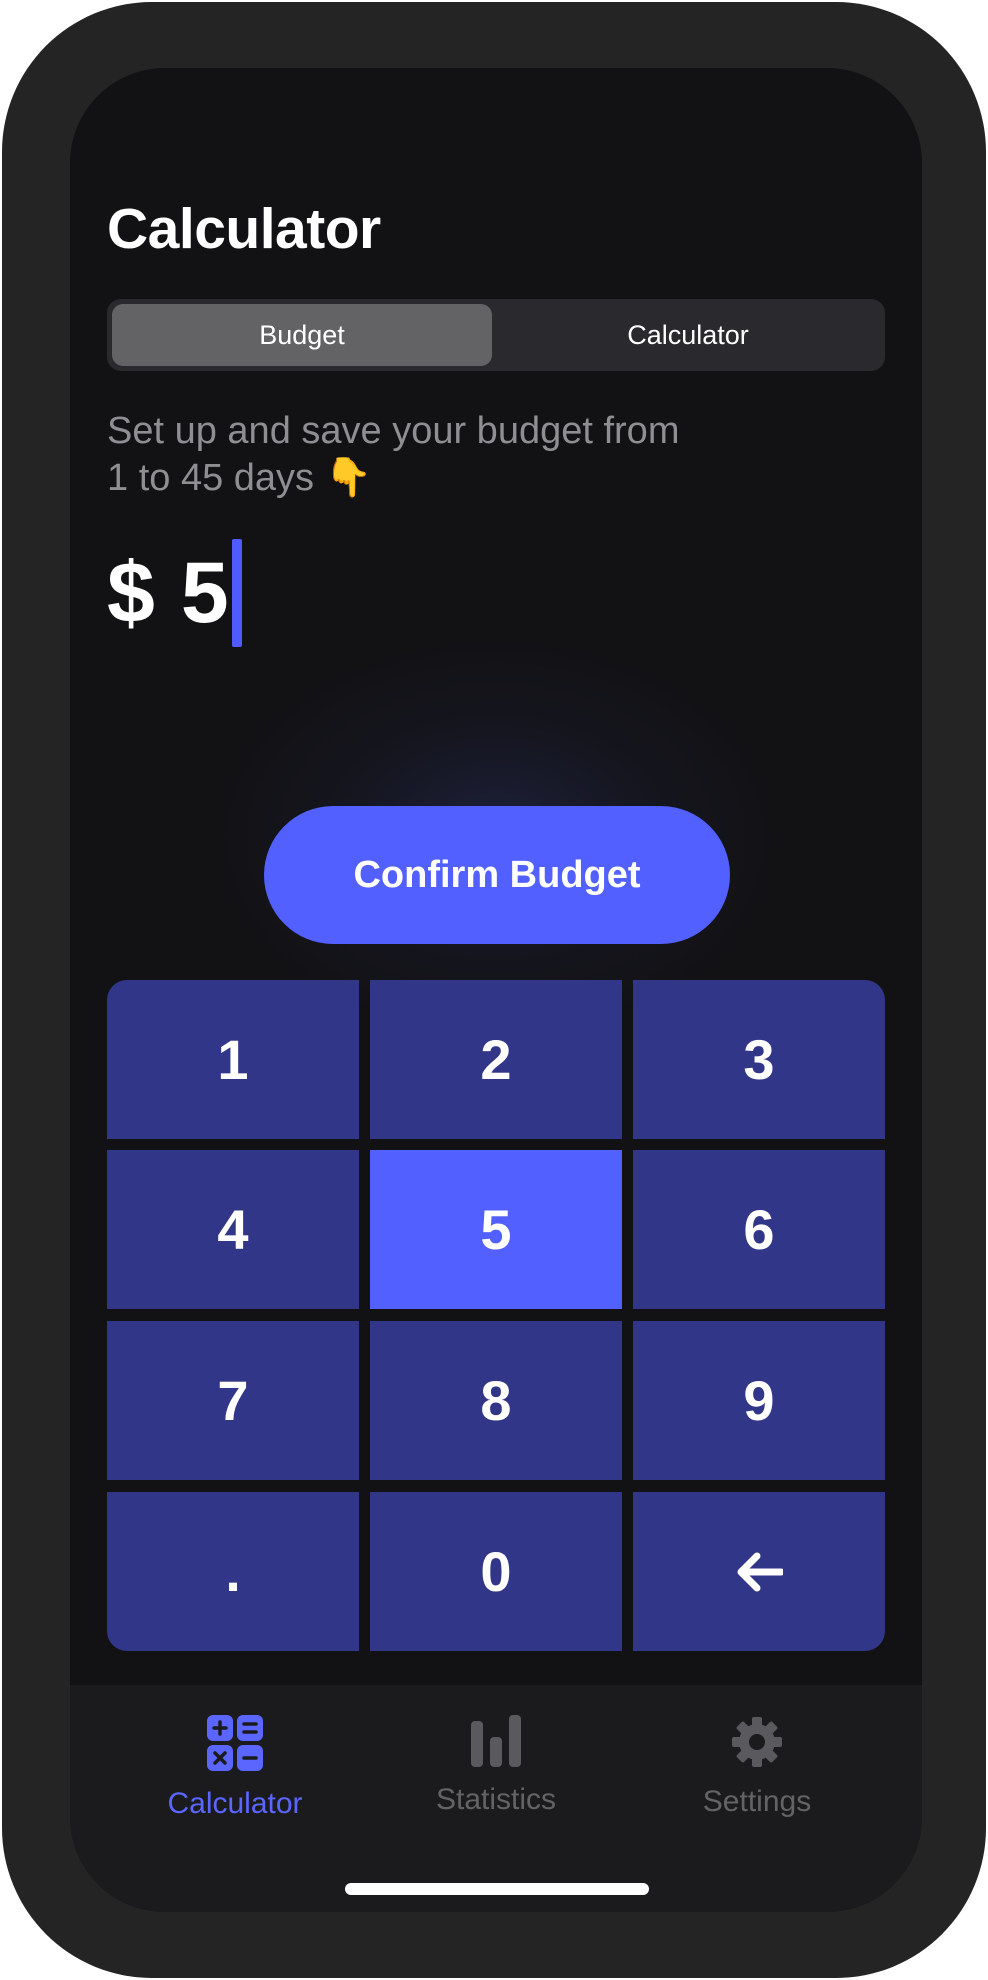  I want to click on tab-bar: Calculator Statistics Settings, so click(496, 1798).